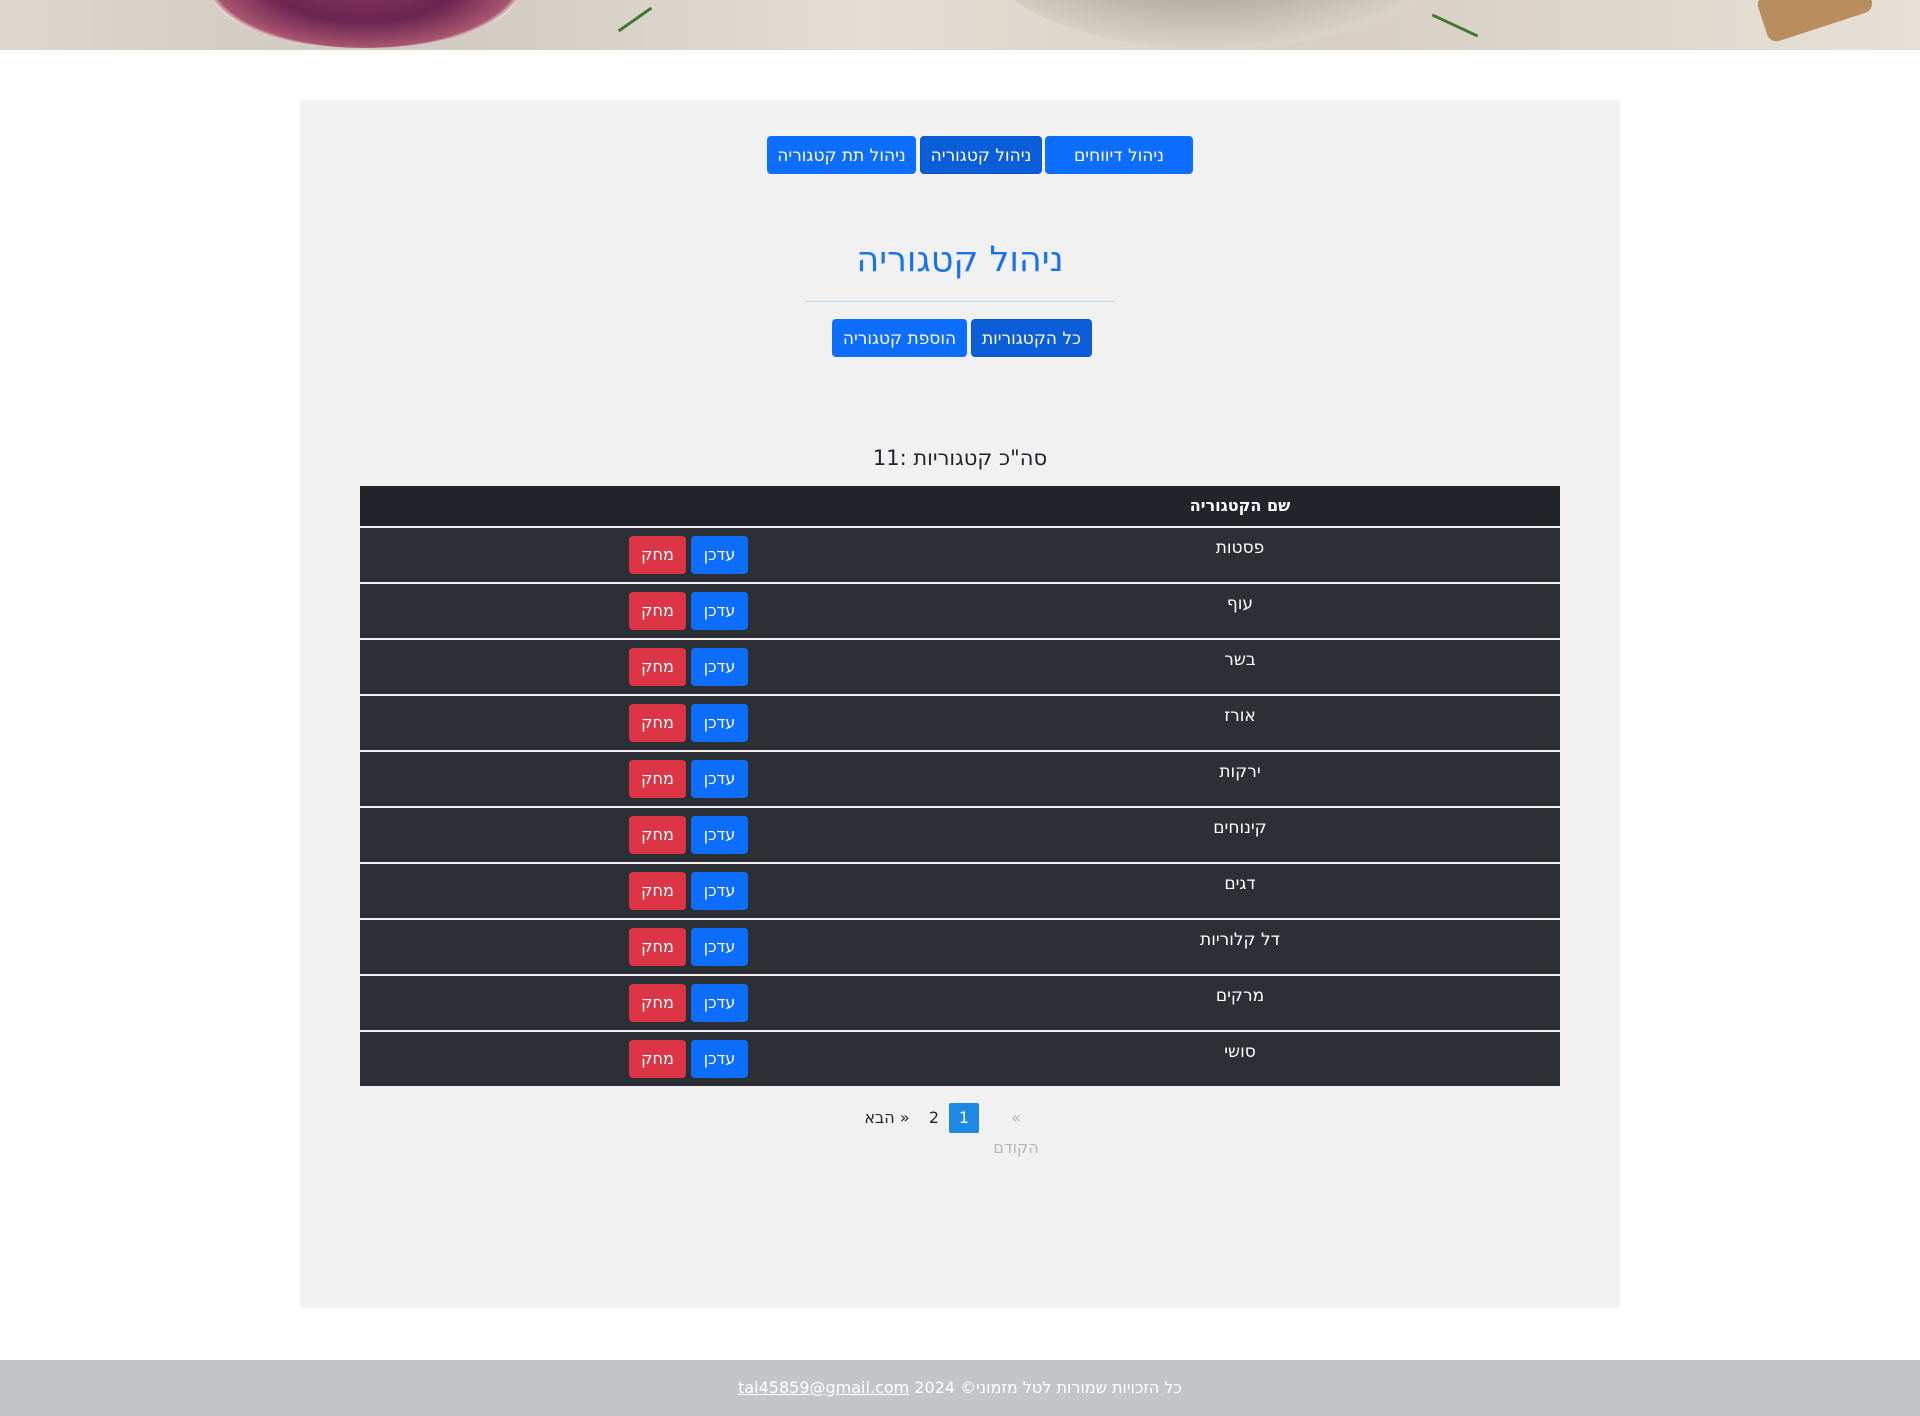 This screenshot has height=1416, width=1920. Describe the element at coordinates (1240, 828) in the screenshot. I see `category-name: קינוחים` at that location.